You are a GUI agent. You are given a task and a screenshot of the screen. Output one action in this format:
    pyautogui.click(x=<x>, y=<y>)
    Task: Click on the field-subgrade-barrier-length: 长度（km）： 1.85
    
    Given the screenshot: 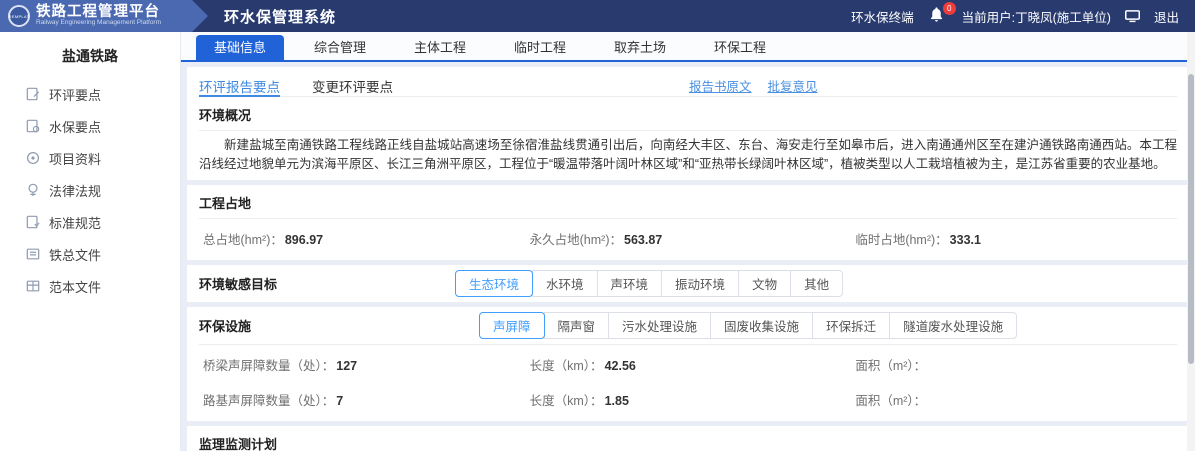 What is the action you would take?
    pyautogui.click(x=579, y=401)
    